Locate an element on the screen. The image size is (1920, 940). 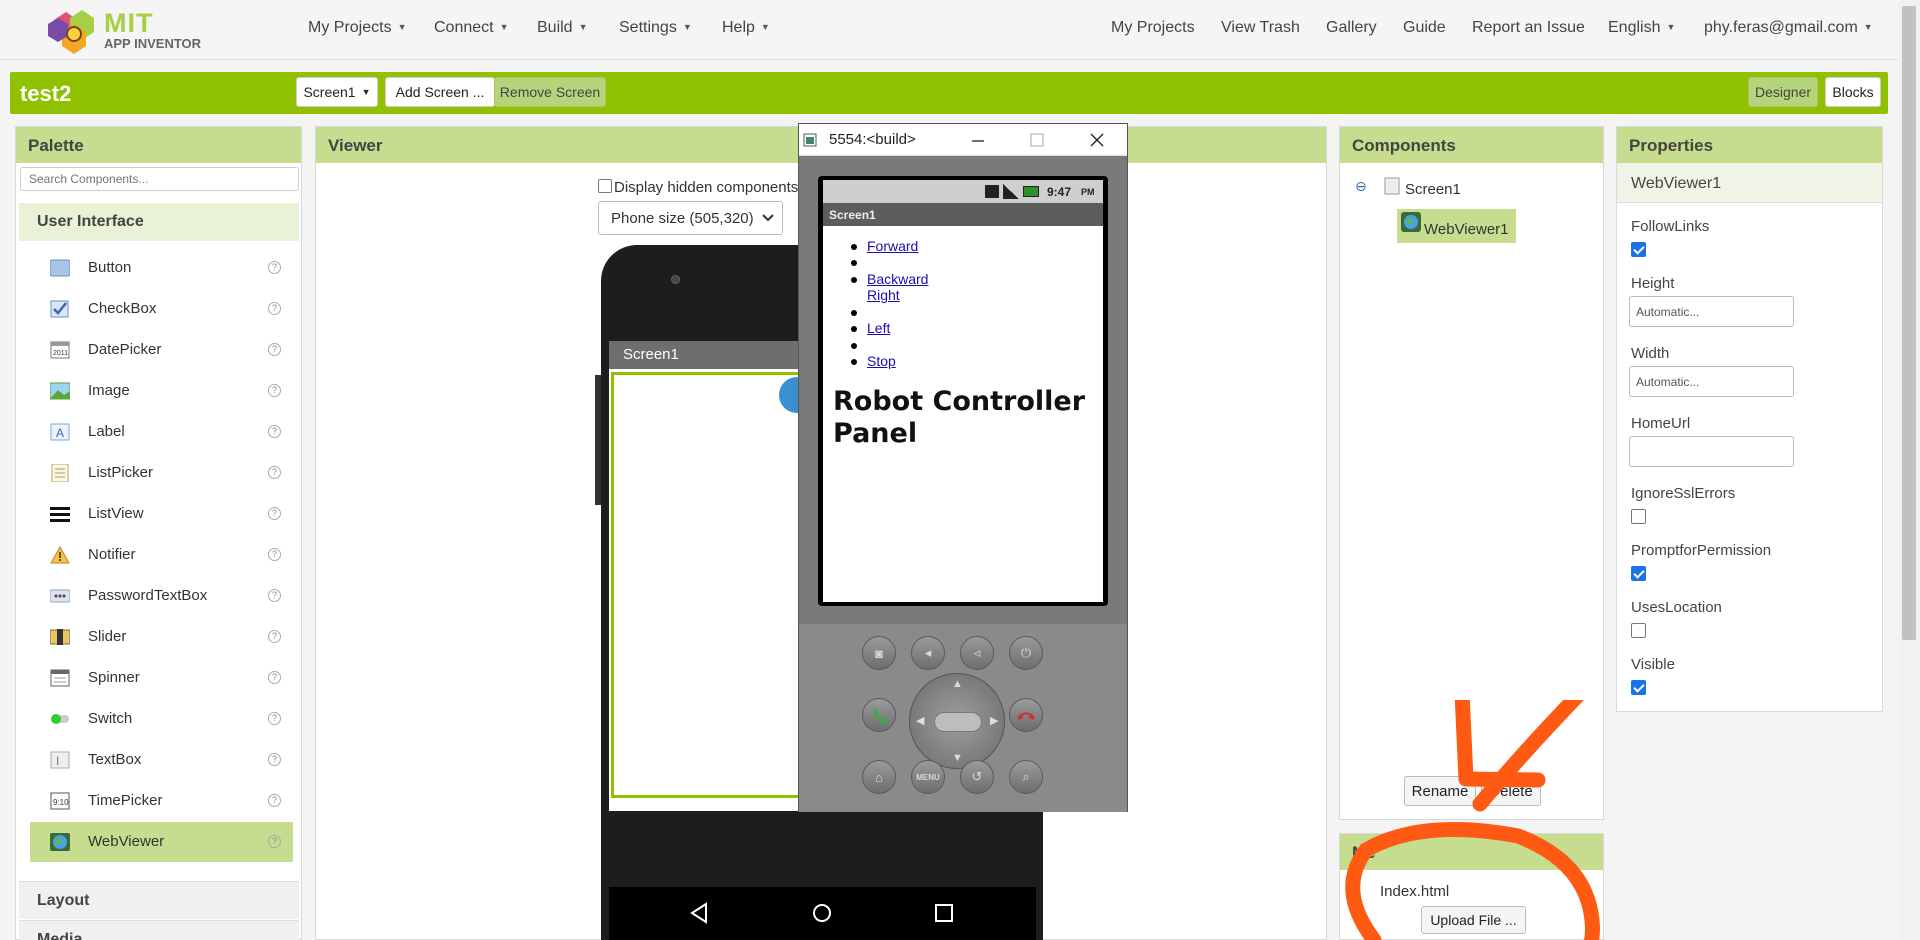
dpad-down-icon: ▼ is located at coordinates (957, 758).